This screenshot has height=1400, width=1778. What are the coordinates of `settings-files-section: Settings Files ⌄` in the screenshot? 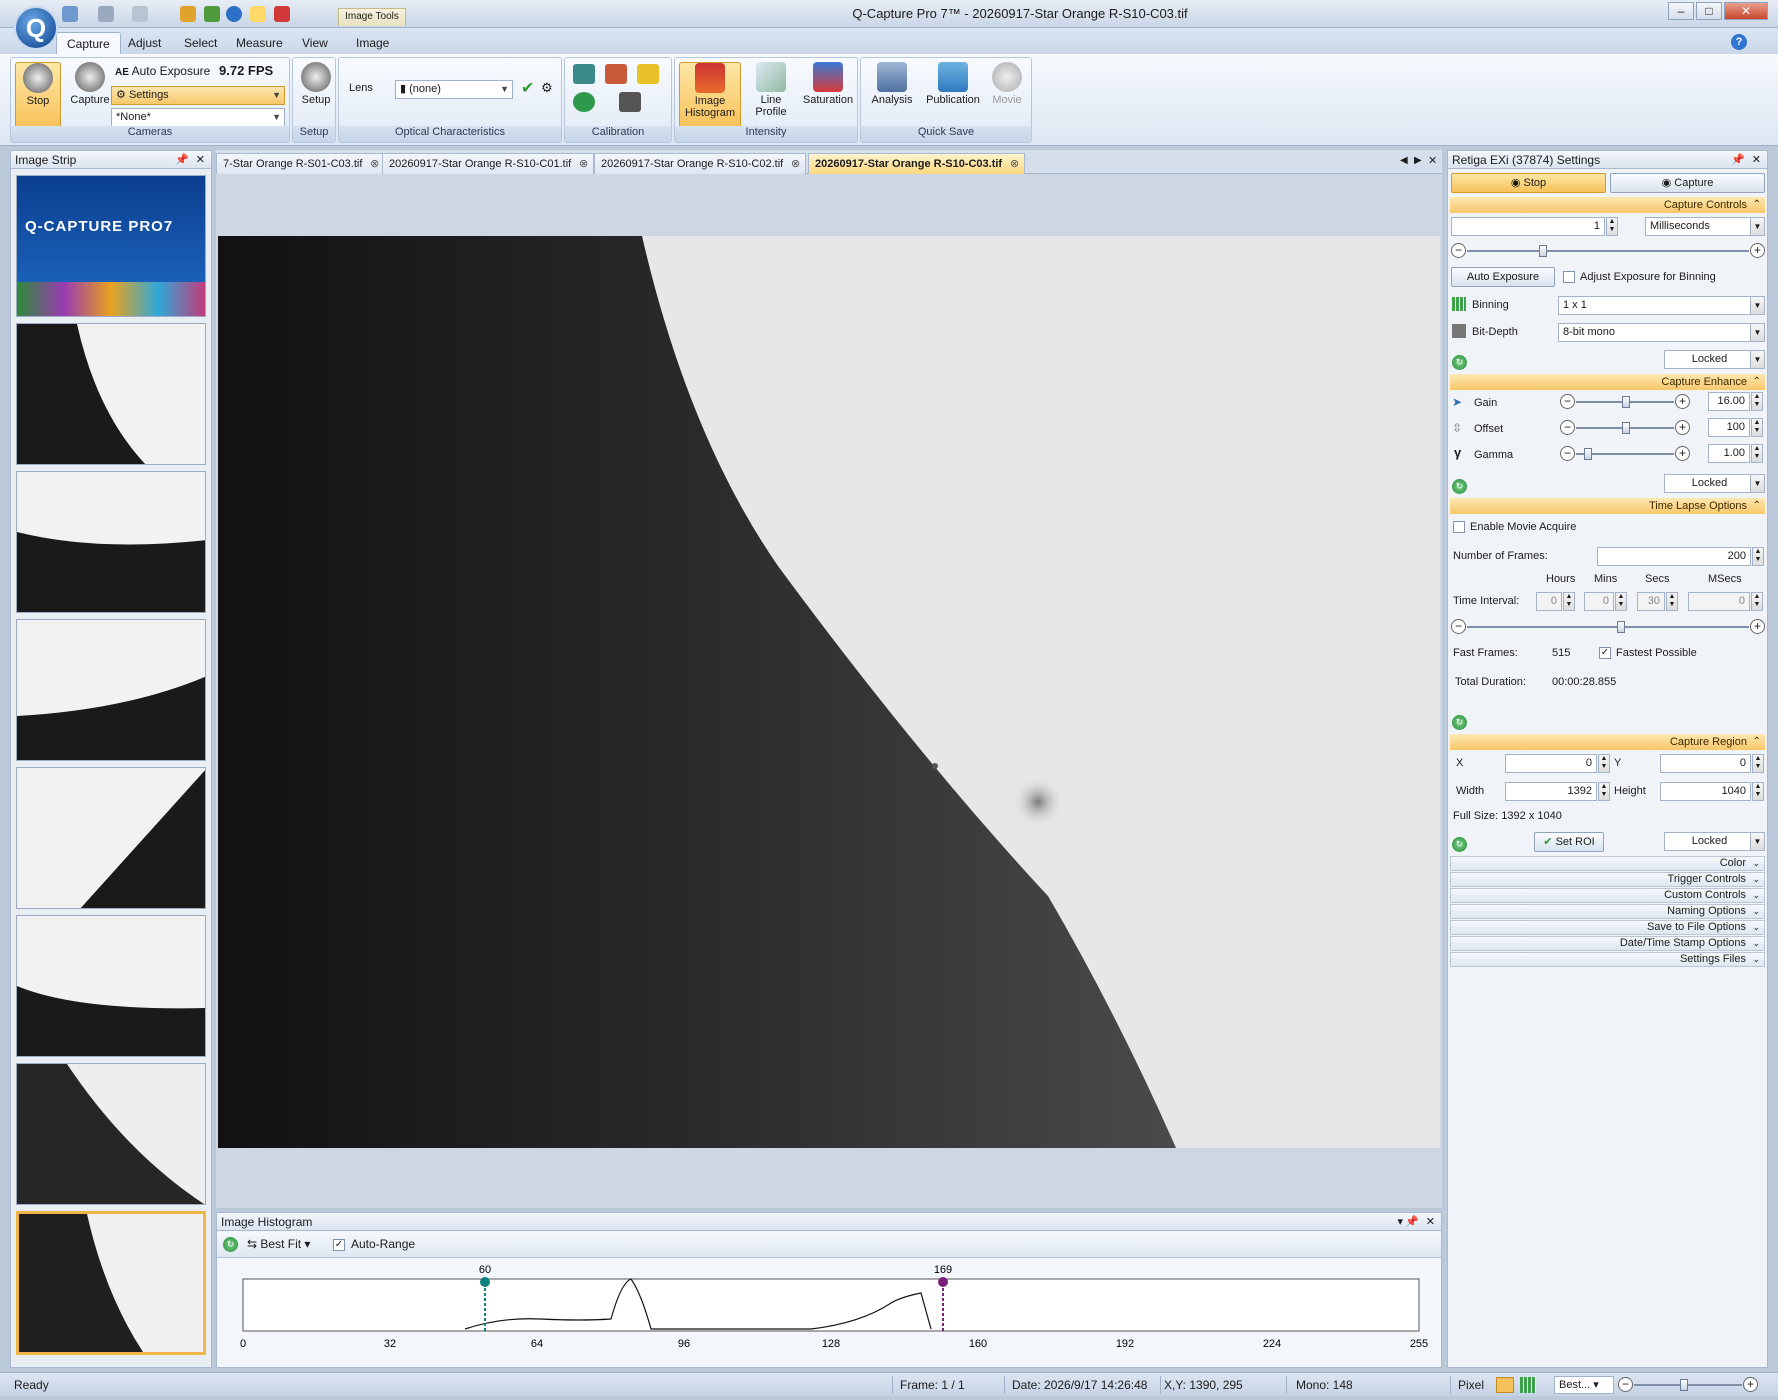 It's located at (1607, 959).